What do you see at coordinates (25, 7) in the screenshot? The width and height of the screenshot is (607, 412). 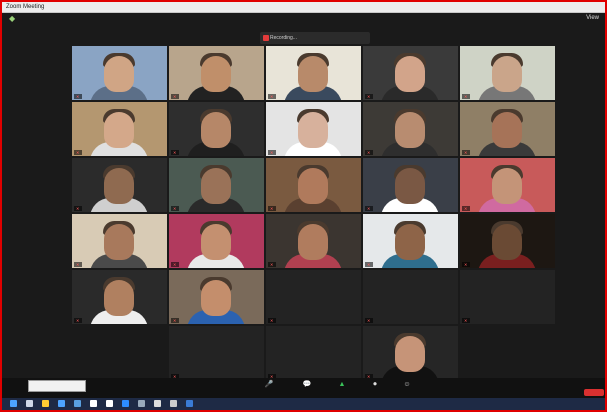 I see `window-title: Zoom Meeting` at bounding box center [25, 7].